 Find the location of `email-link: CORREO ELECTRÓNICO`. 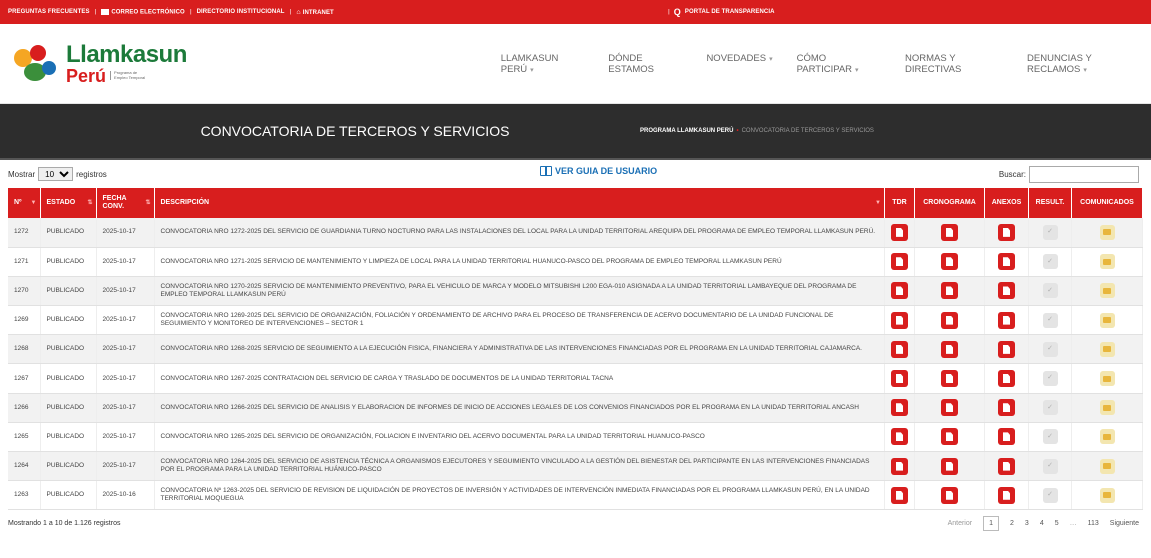

email-link: CORREO ELECTRÓNICO is located at coordinates (143, 11).